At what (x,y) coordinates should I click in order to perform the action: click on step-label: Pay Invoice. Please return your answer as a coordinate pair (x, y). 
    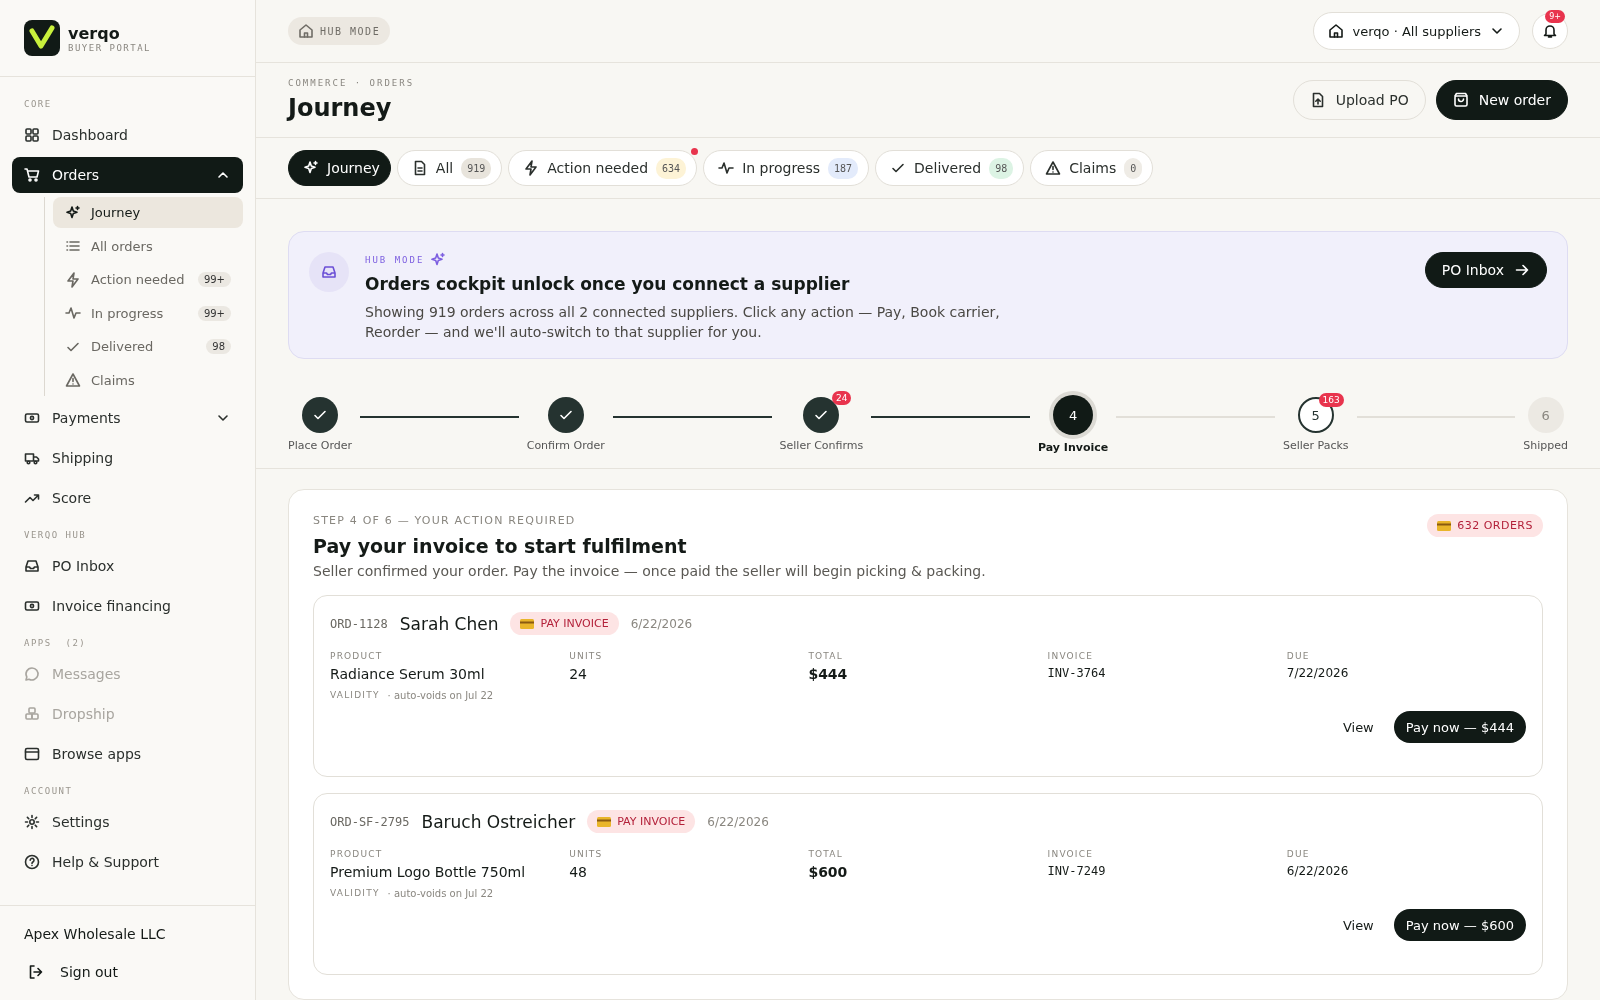
    Looking at the image, I should click on (1073, 447).